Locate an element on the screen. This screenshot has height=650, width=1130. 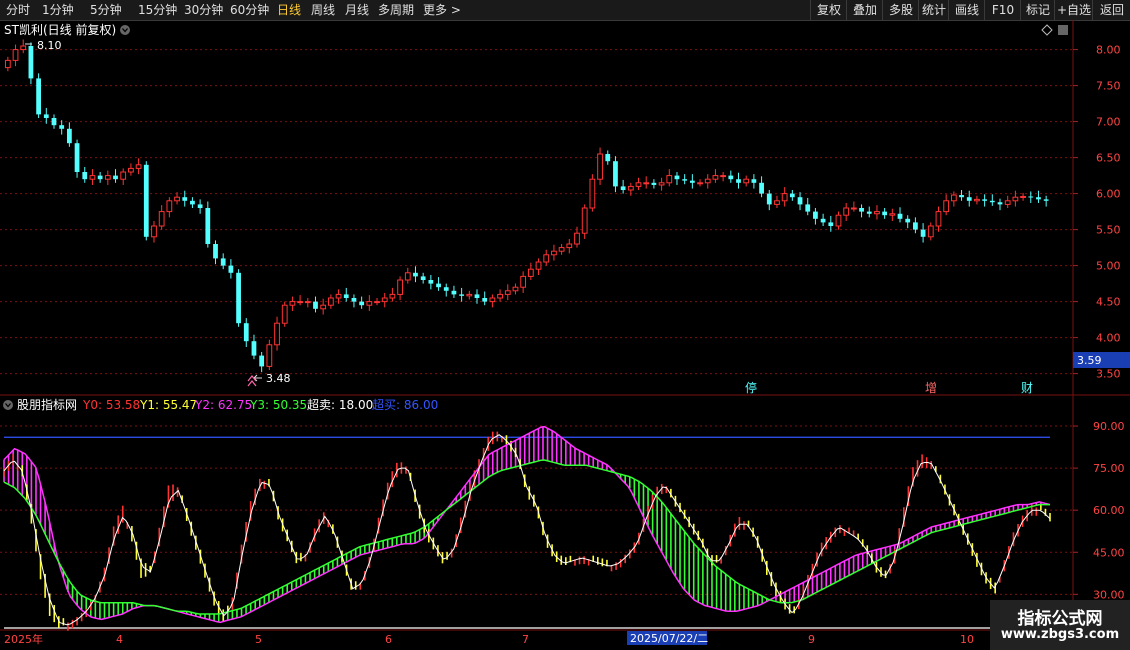
multi-stock-button: 多股 is located at coordinates (900, 10).